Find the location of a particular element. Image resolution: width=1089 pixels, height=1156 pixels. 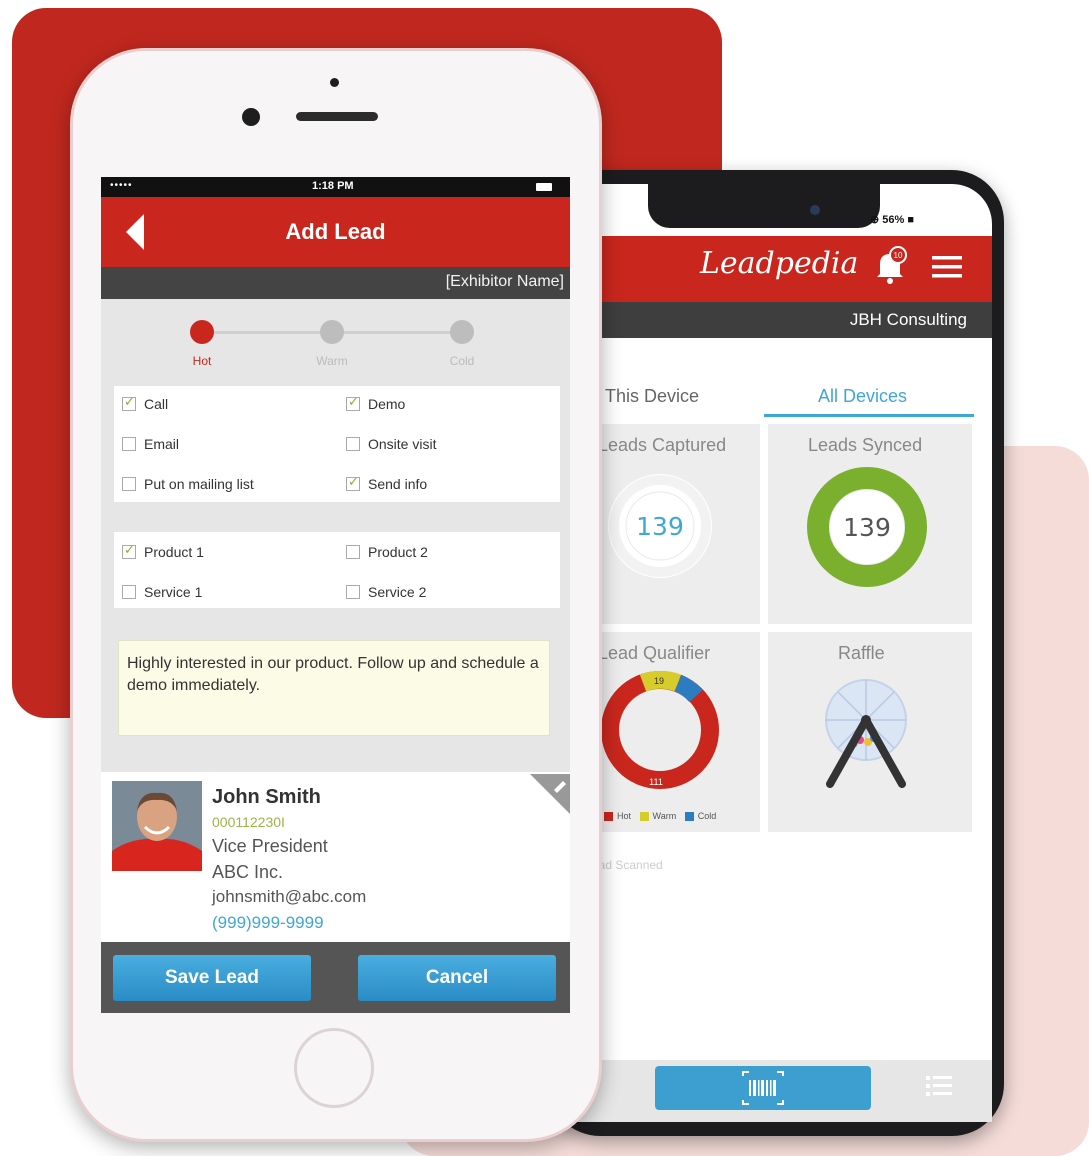

battery-status: ⊕ 56% ■ is located at coordinates (892, 220).